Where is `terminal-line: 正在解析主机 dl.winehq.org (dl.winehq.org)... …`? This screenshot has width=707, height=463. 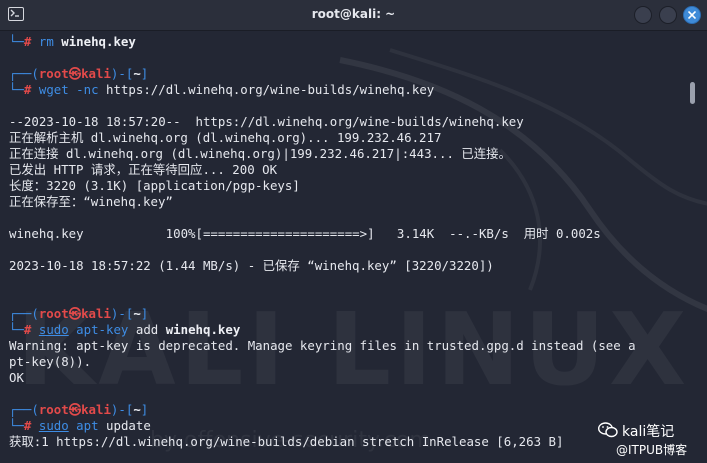
terminal-line: 正在解析主机 dl.winehq.org (dl.winehq.org)... … is located at coordinates (225, 137).